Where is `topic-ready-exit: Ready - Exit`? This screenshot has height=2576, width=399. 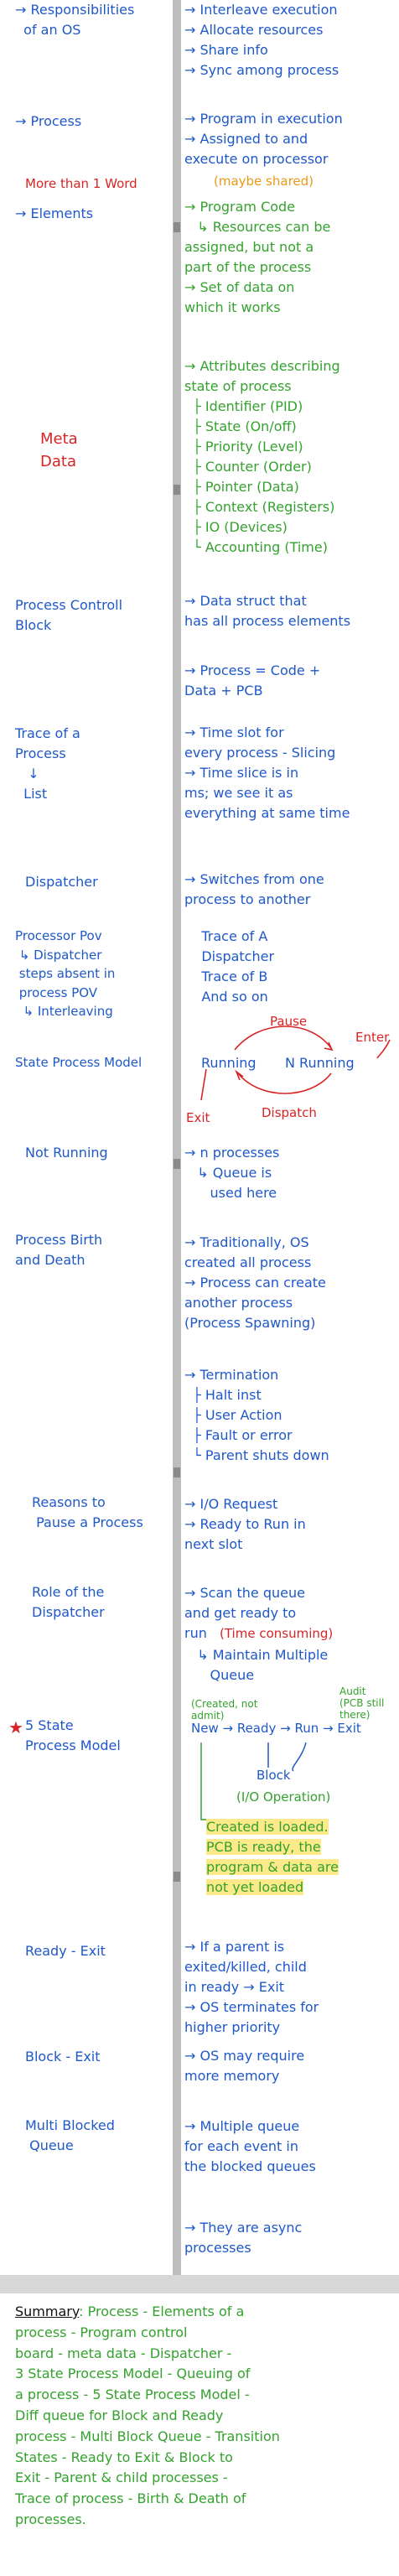 topic-ready-exit: Ready - Exit is located at coordinates (65, 1951).